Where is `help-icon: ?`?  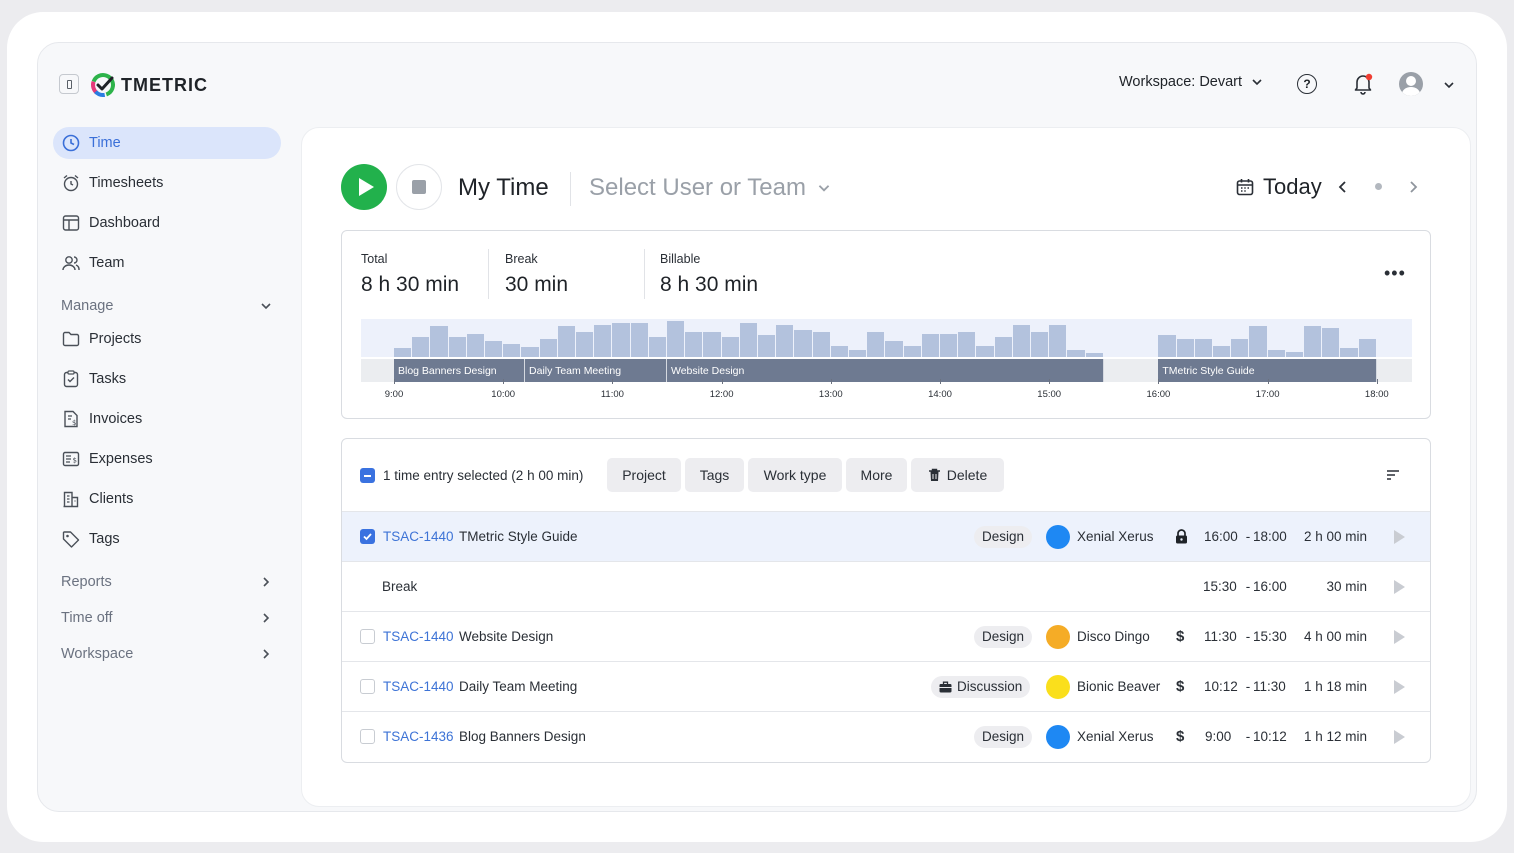
help-icon: ? is located at coordinates (1307, 84).